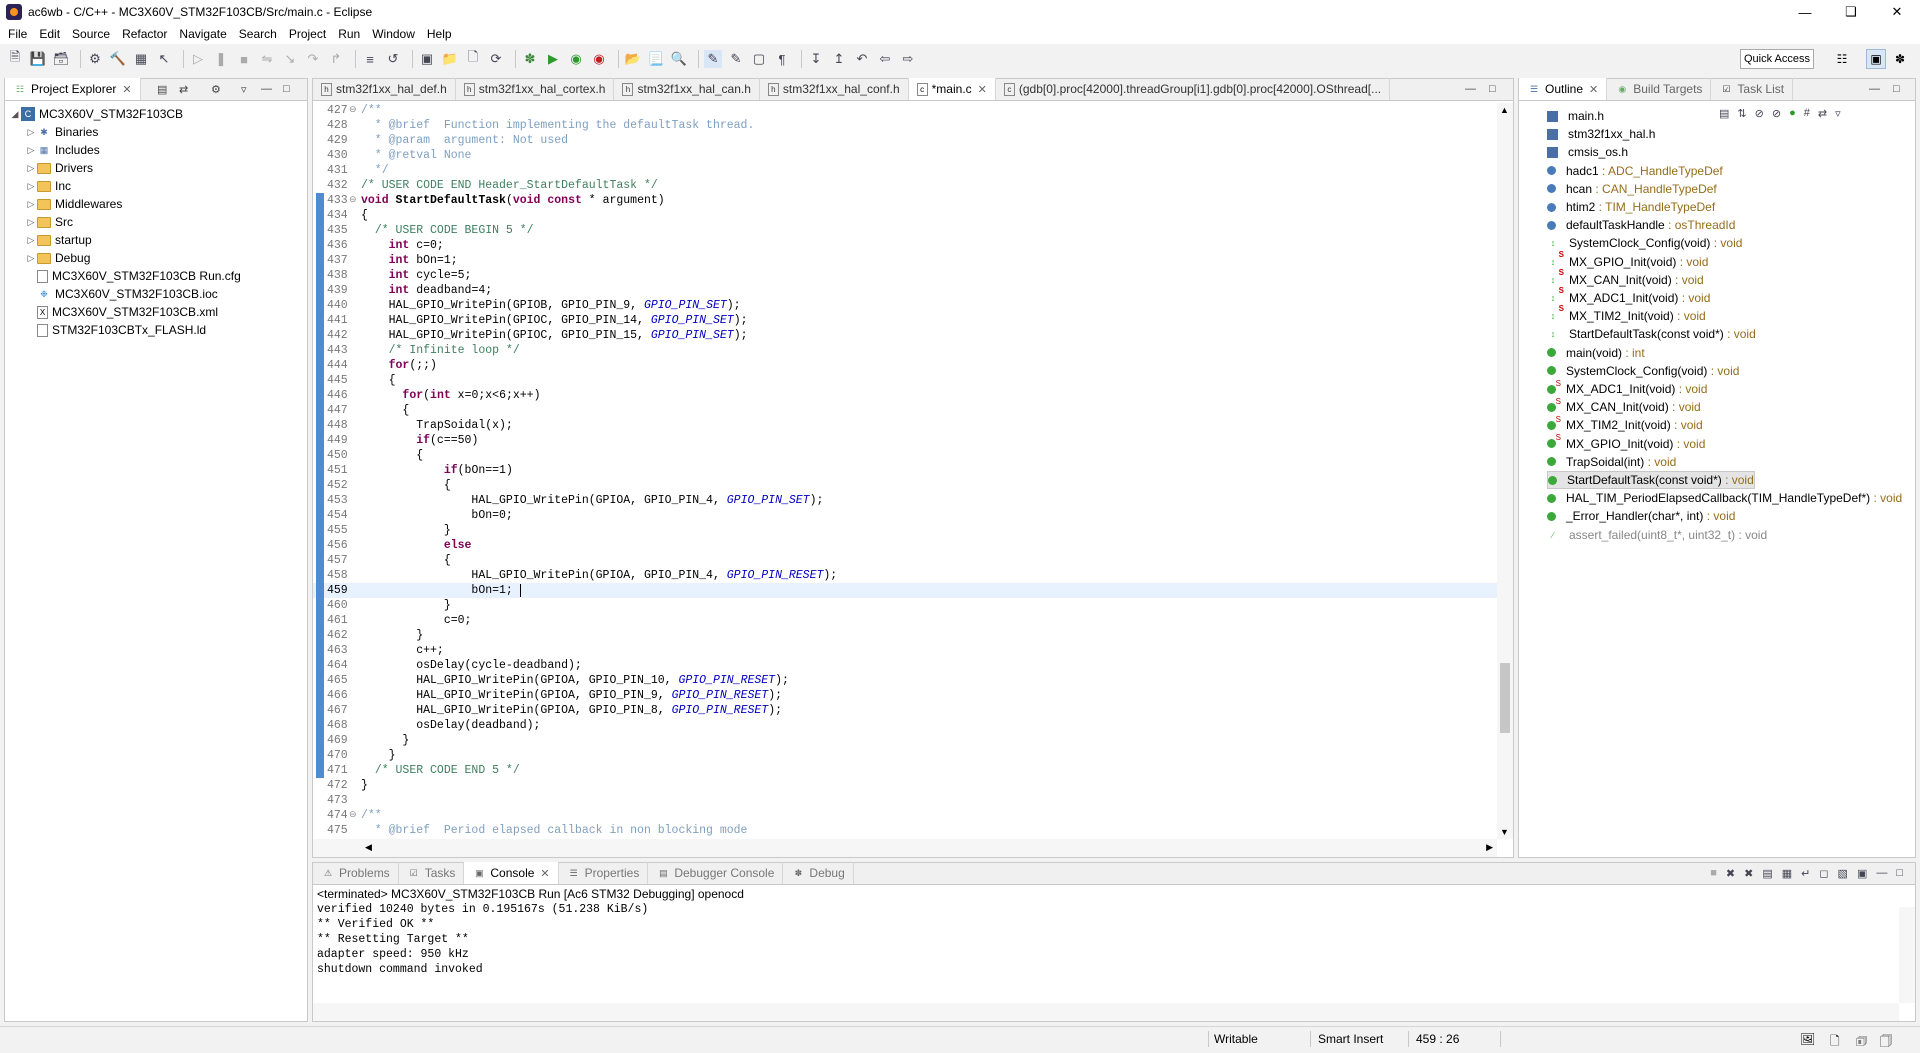 This screenshot has height=1053, width=1920. Describe the element at coordinates (260, 34) in the screenshot. I see `menu-search: Search` at that location.